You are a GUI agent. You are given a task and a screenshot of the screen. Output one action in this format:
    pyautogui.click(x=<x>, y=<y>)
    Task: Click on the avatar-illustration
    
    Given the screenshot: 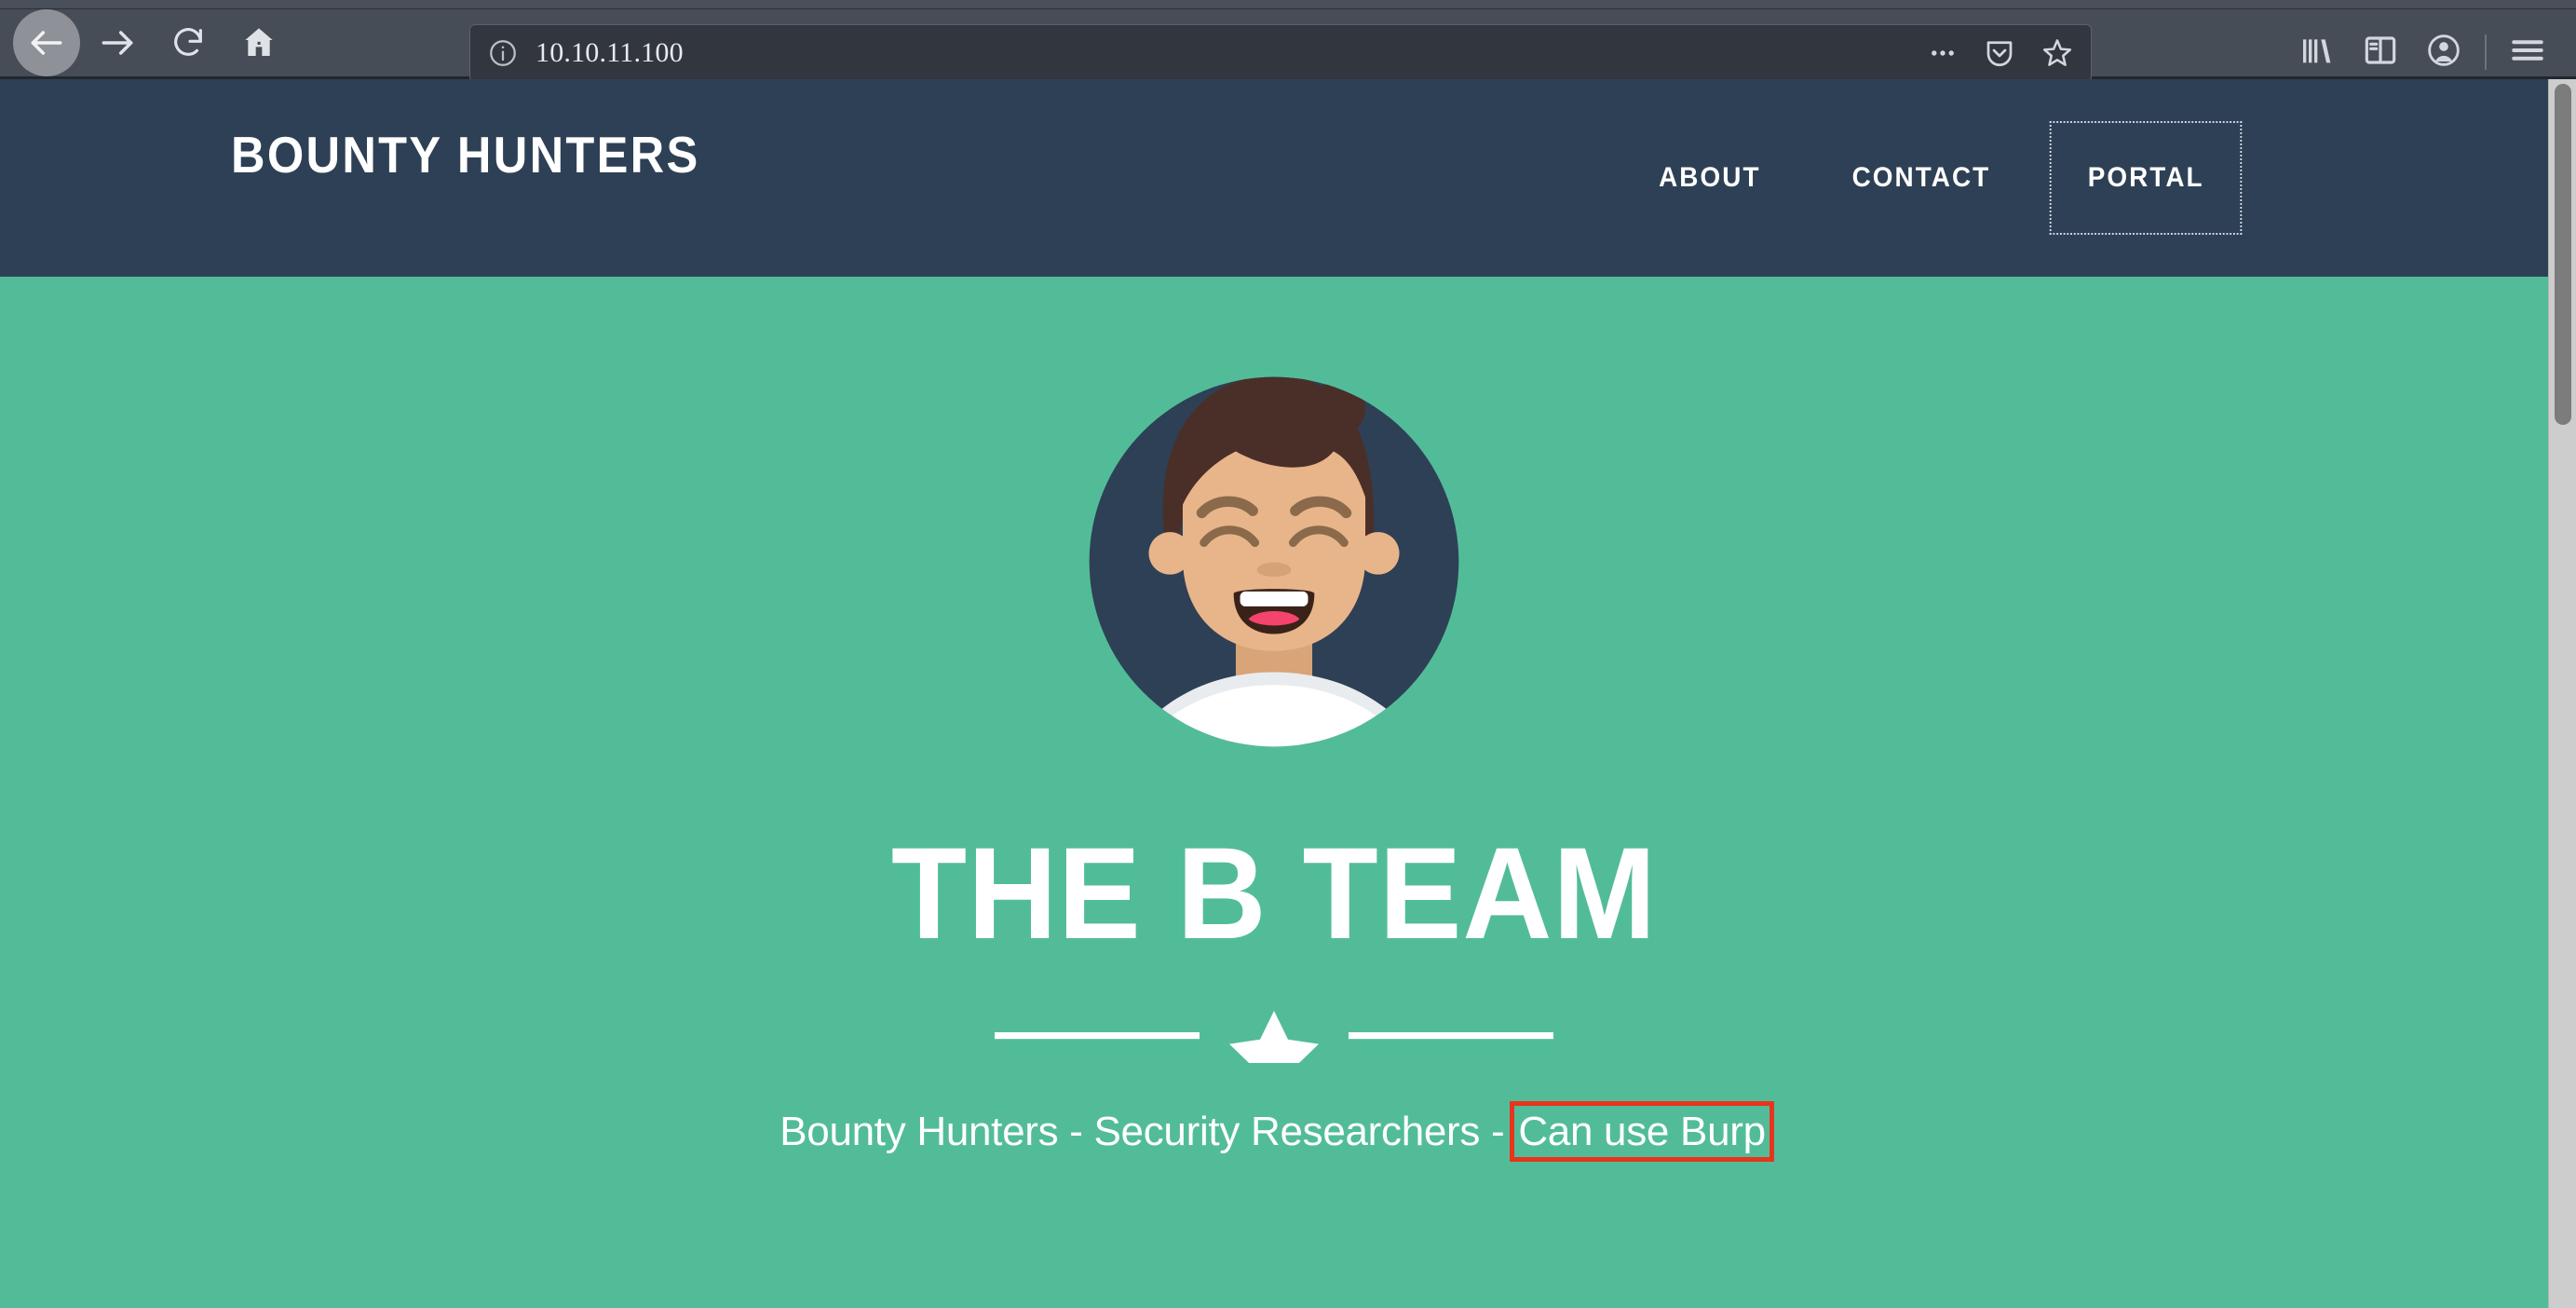 What is the action you would take?
    pyautogui.click(x=1274, y=561)
    